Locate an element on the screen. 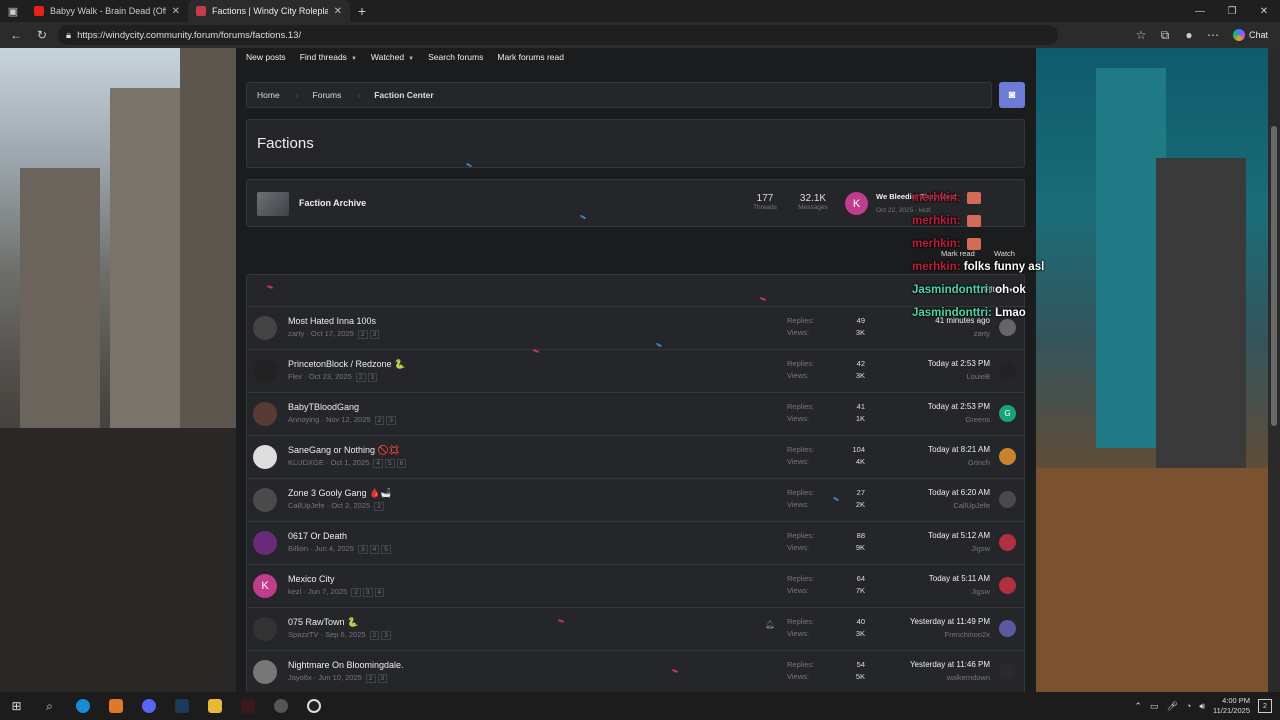 The height and width of the screenshot is (720, 1280). new-posts-link: New posts is located at coordinates (266, 57).